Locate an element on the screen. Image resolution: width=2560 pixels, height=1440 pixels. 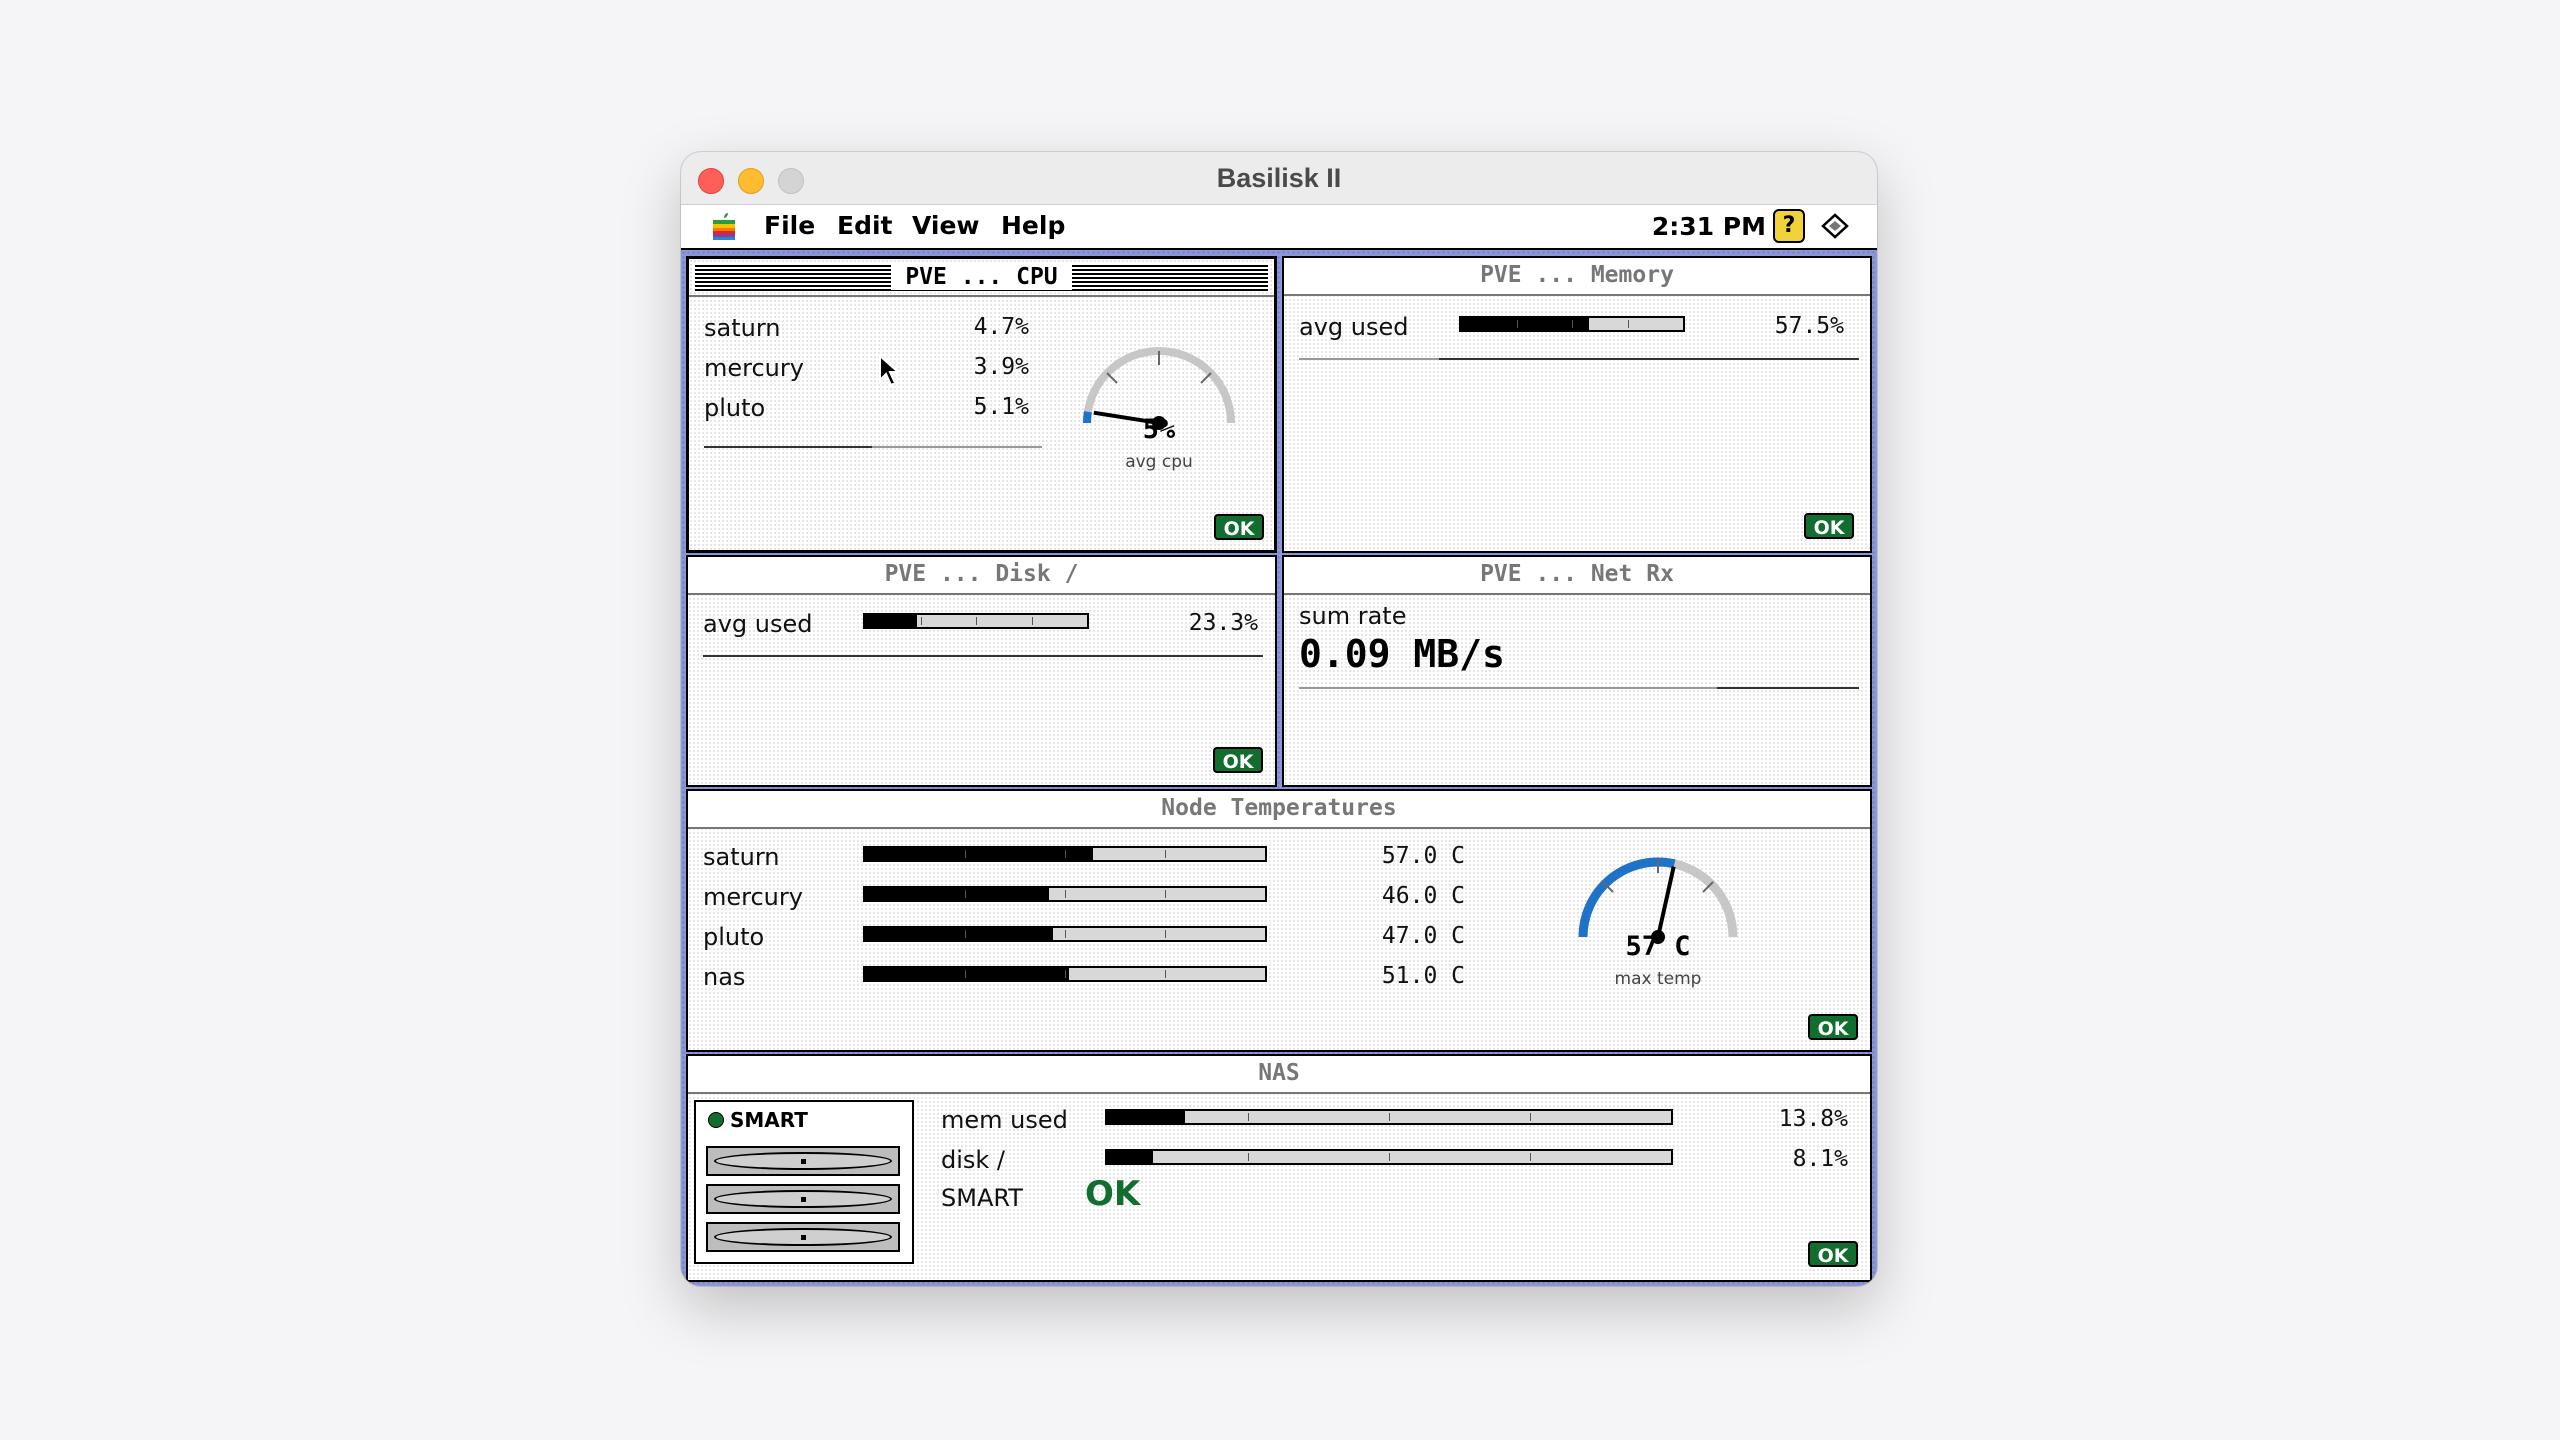
net-label: sum rate is located at coordinates (1353, 616).